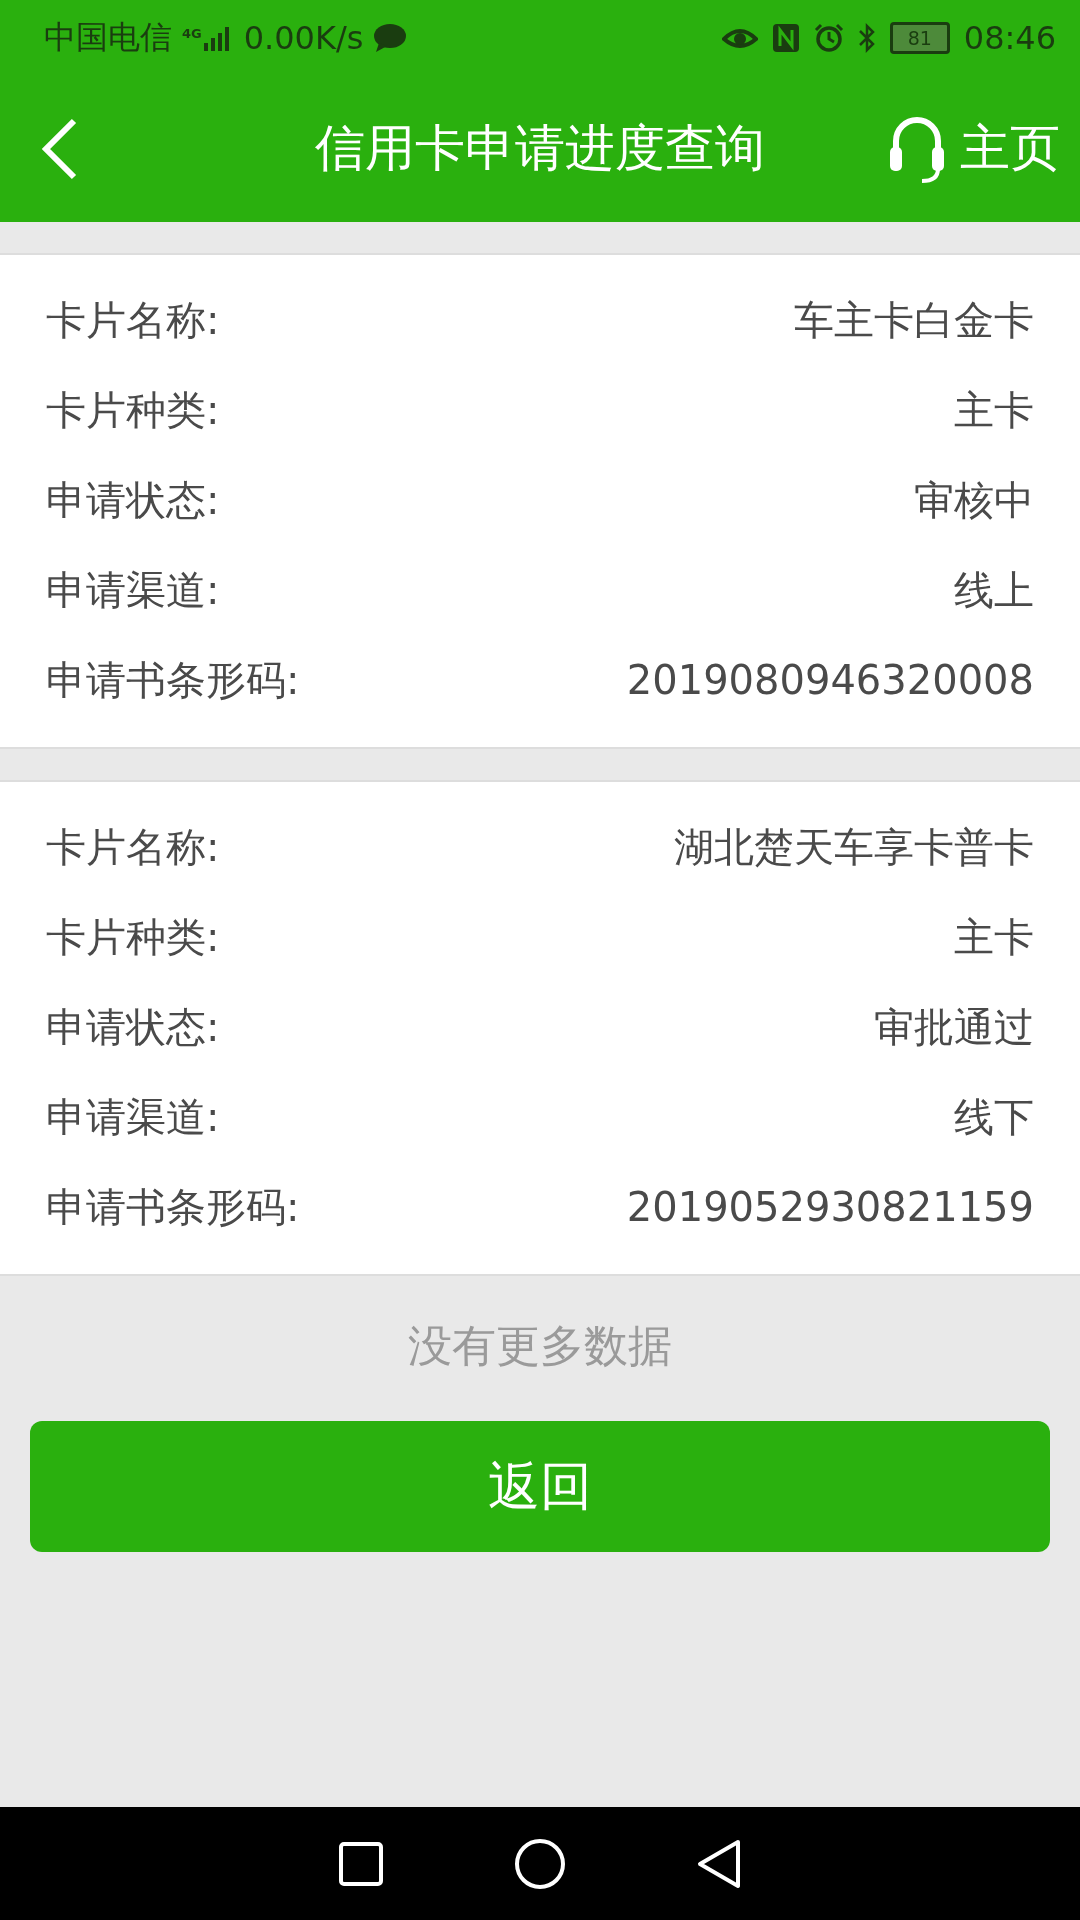 Image resolution: width=1080 pixels, height=1920 pixels. Describe the element at coordinates (361, 1863) in the screenshot. I see `recent-apps-icon` at that location.